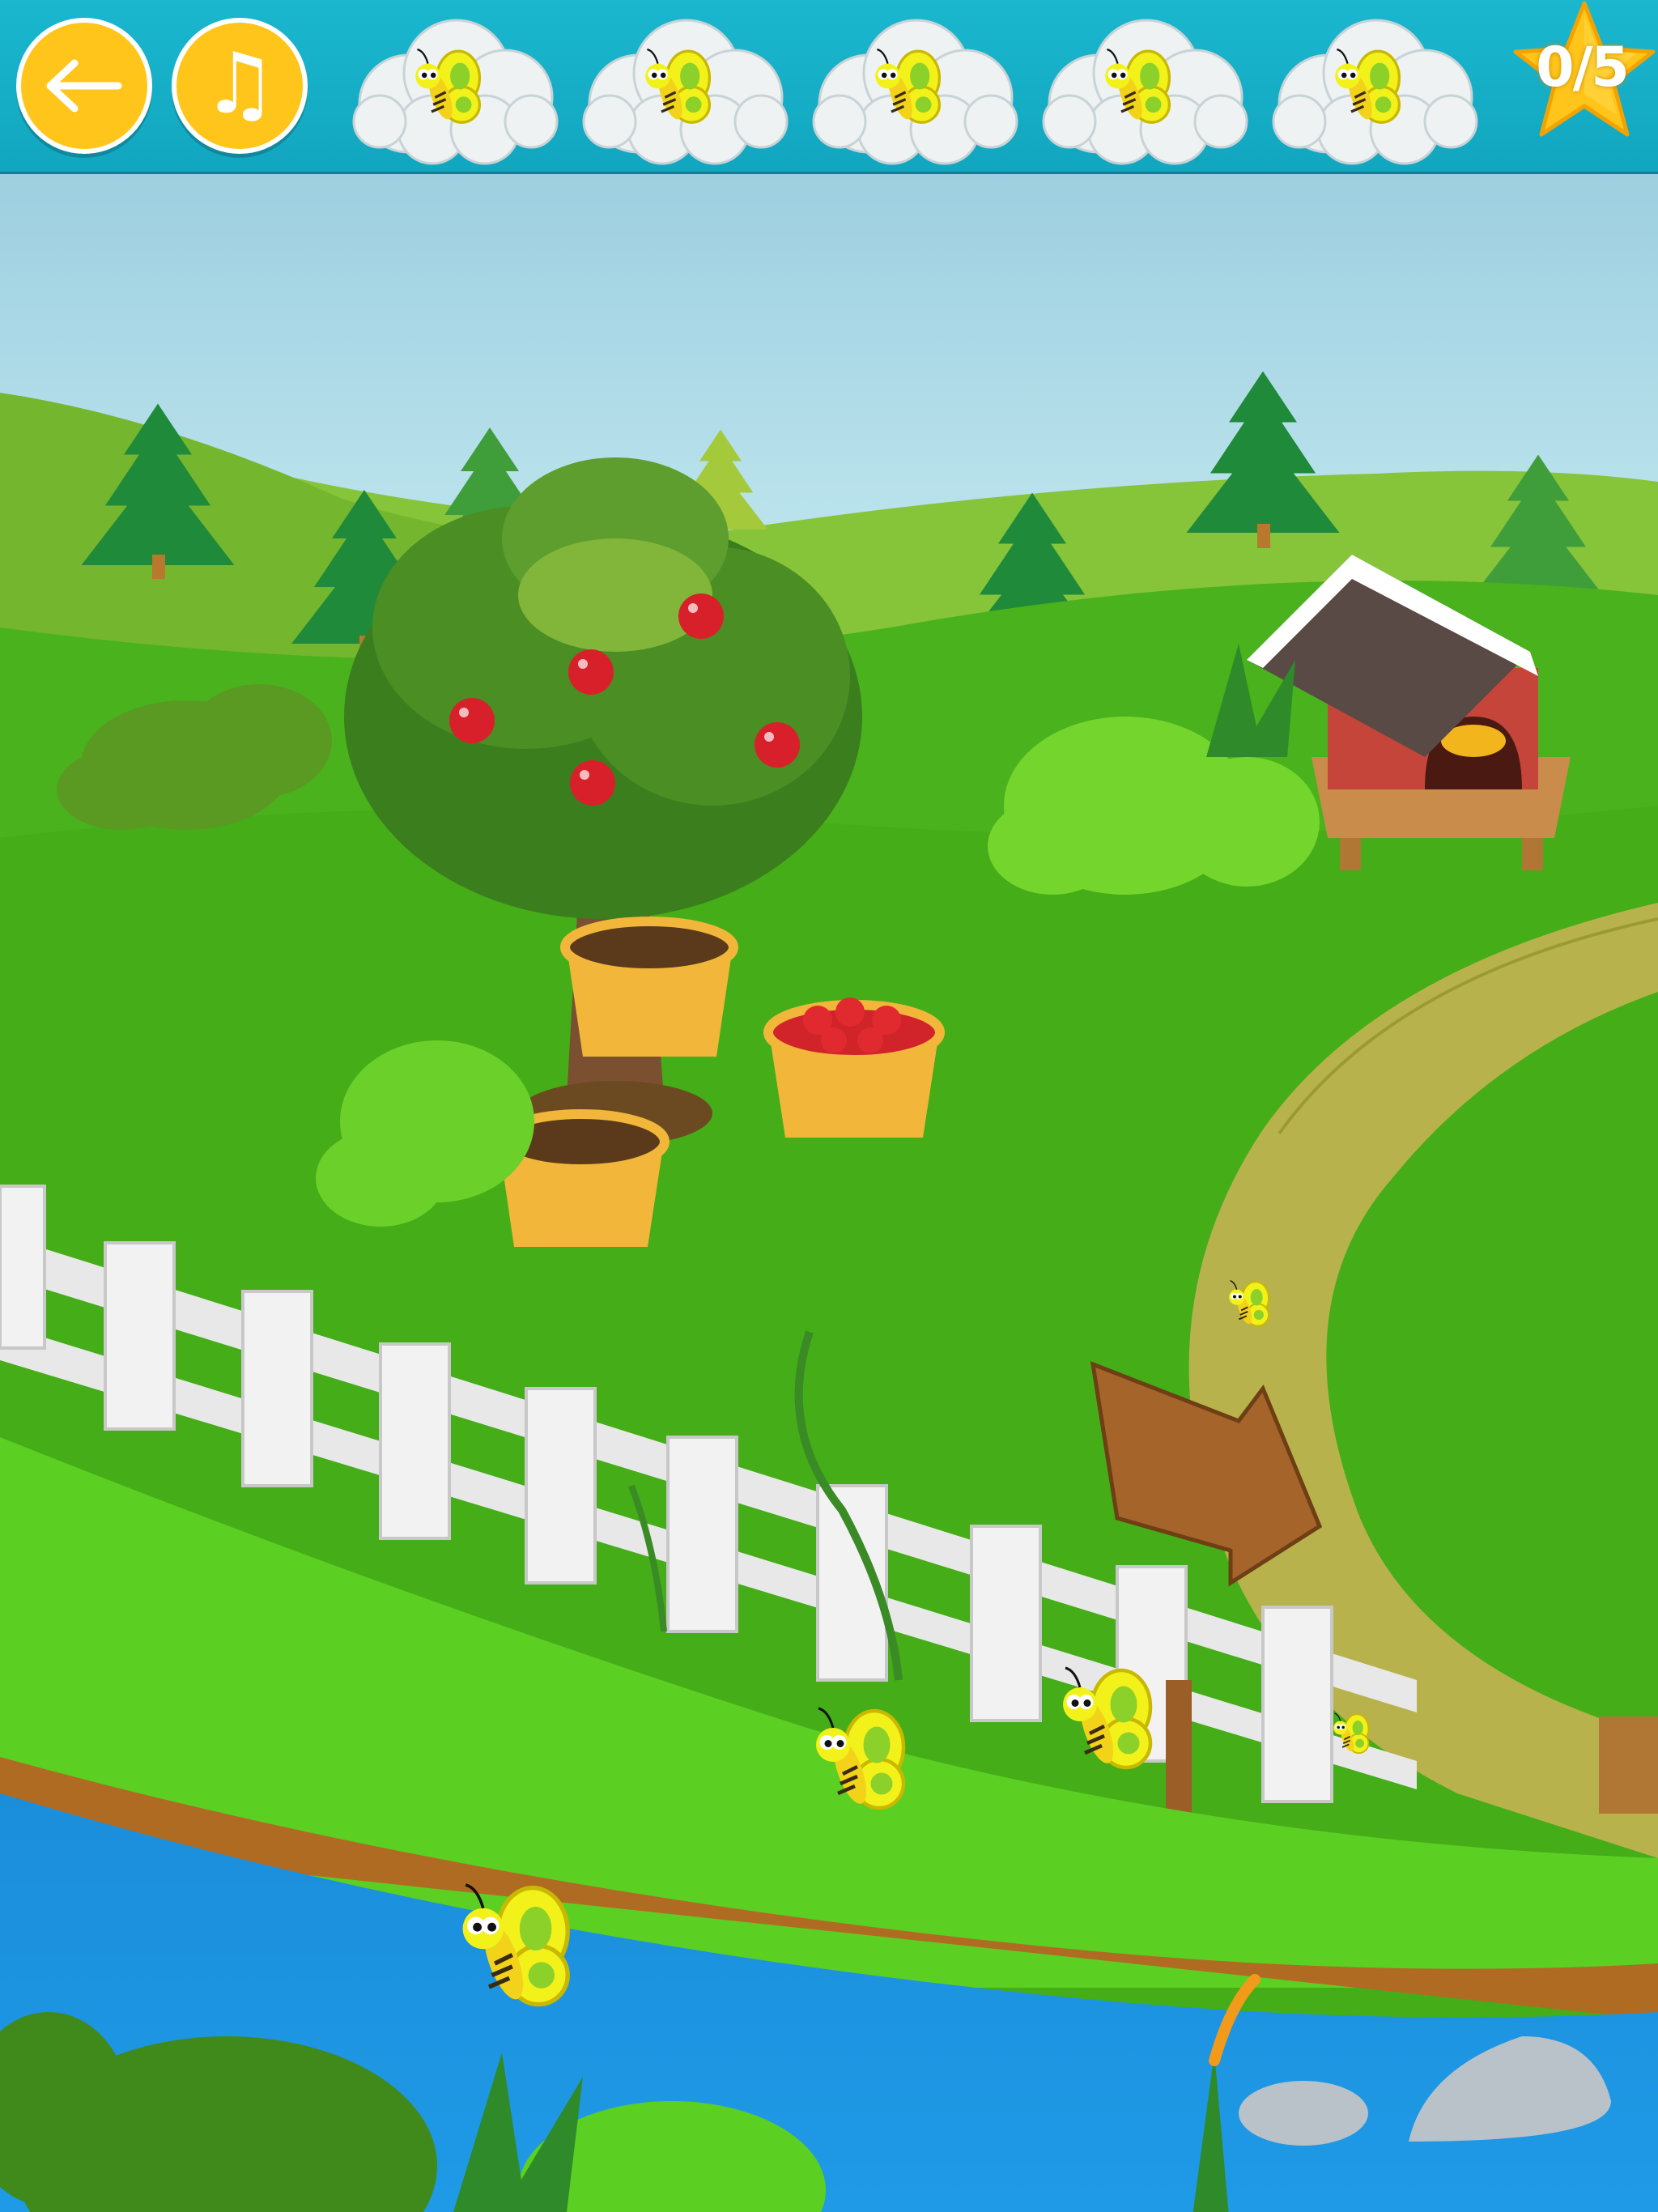 The height and width of the screenshot is (2212, 1658). I want to click on score-star: 0/5, so click(1584, 72).